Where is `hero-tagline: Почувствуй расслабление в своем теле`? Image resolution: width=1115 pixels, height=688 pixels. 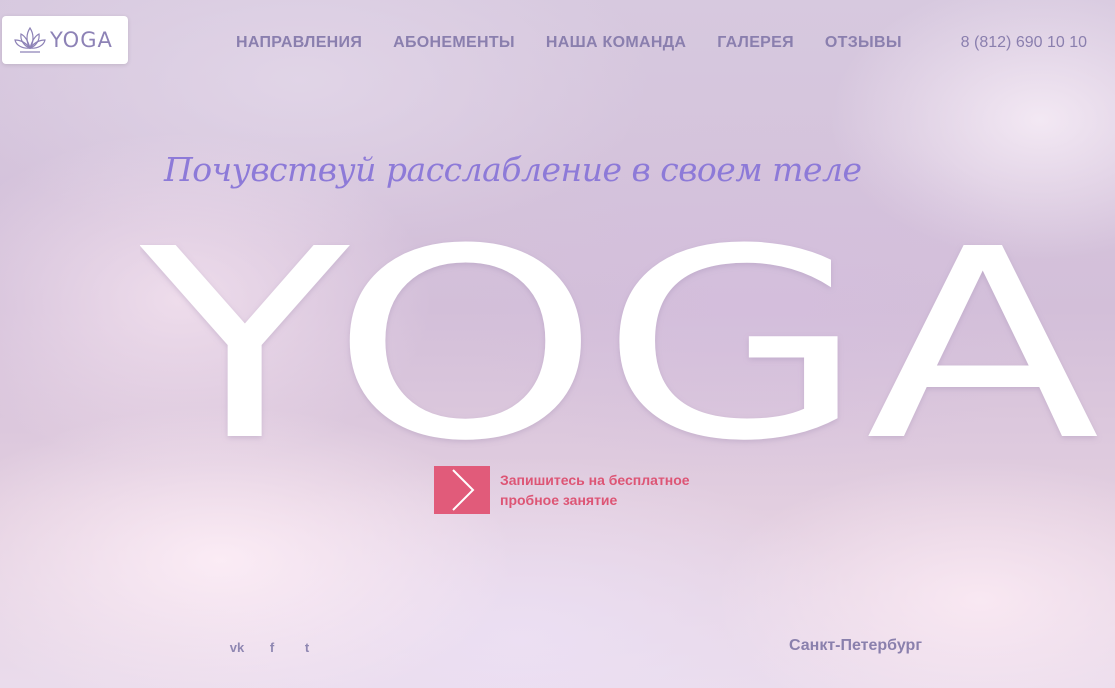
hero-tagline: Почувствуй расслабление в своем теле is located at coordinates (513, 169).